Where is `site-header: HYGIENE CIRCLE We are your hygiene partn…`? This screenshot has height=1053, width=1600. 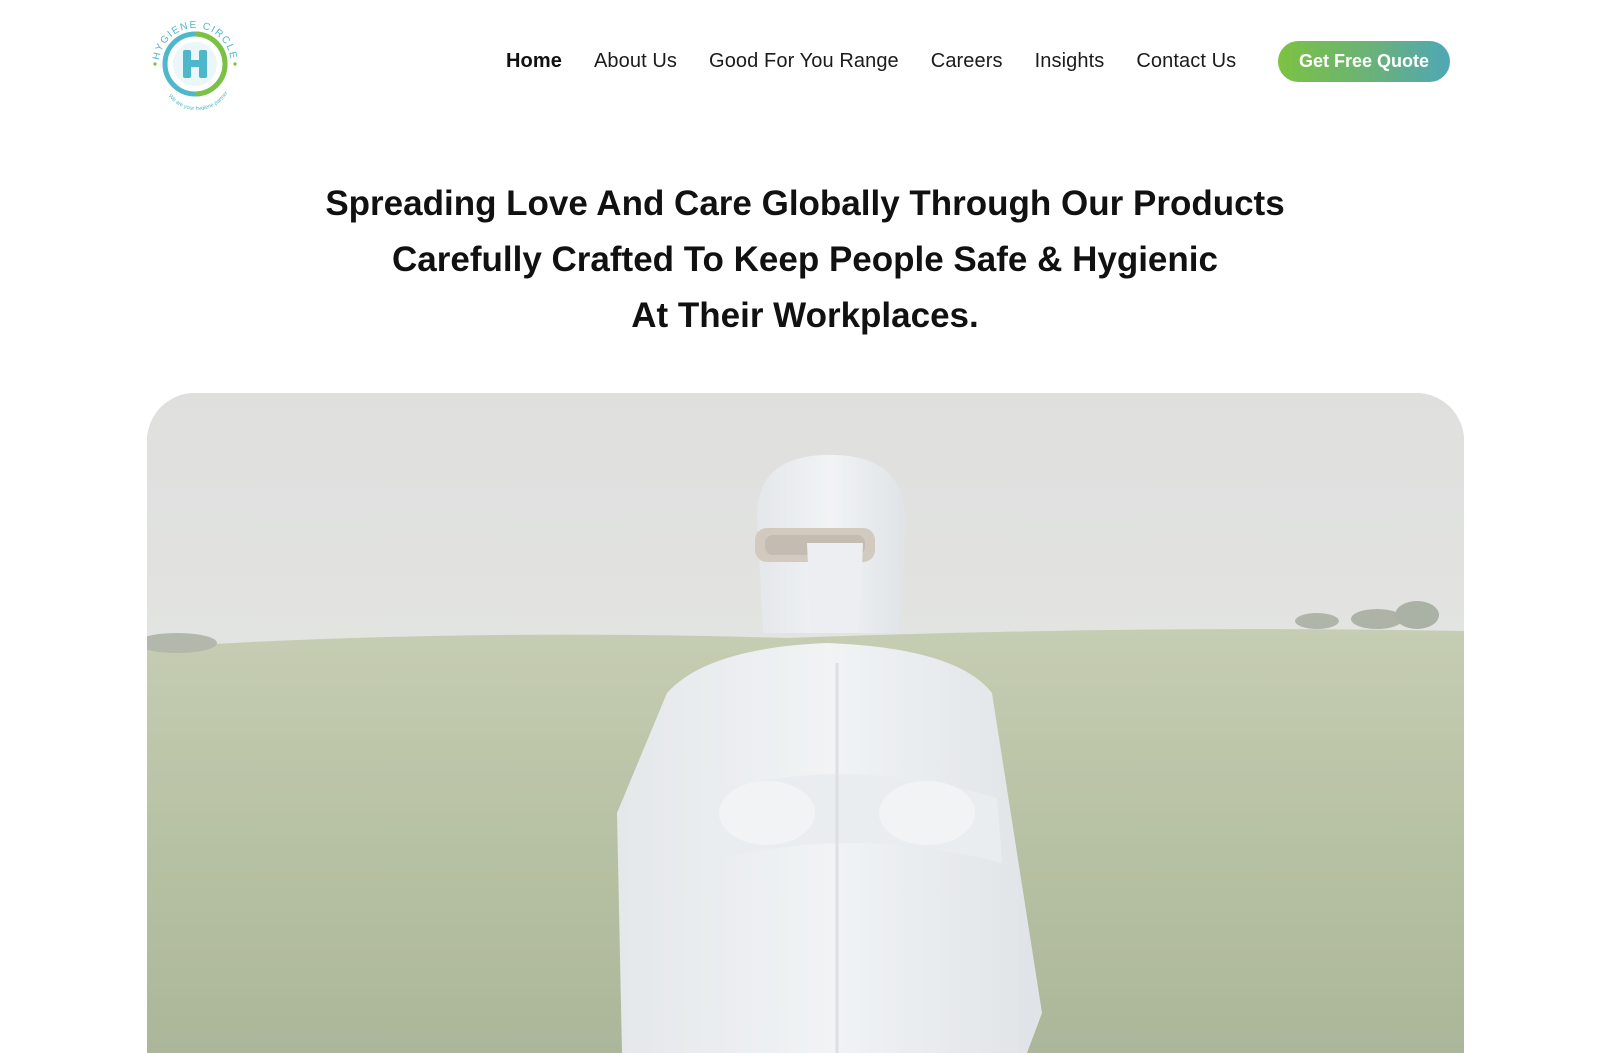
site-header: HYGIENE CIRCLE We are your hygiene partn… is located at coordinates (800, 65).